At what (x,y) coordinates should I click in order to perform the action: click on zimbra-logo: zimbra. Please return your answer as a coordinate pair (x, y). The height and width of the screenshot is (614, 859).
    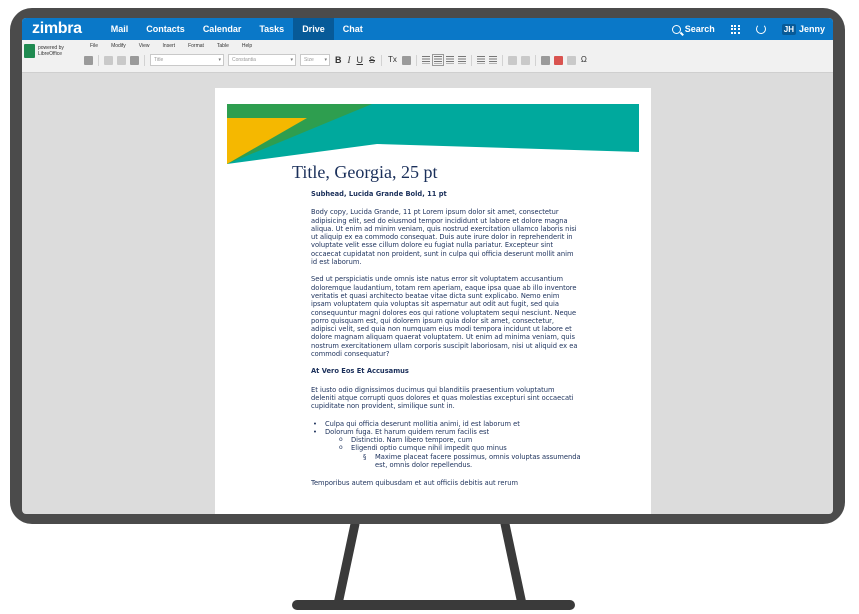
    Looking at the image, I should click on (57, 29).